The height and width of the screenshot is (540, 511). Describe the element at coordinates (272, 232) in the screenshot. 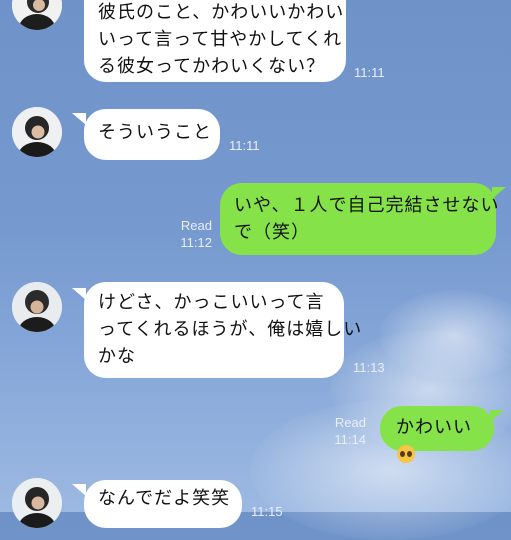

I see `message-line: で（笑）` at that location.